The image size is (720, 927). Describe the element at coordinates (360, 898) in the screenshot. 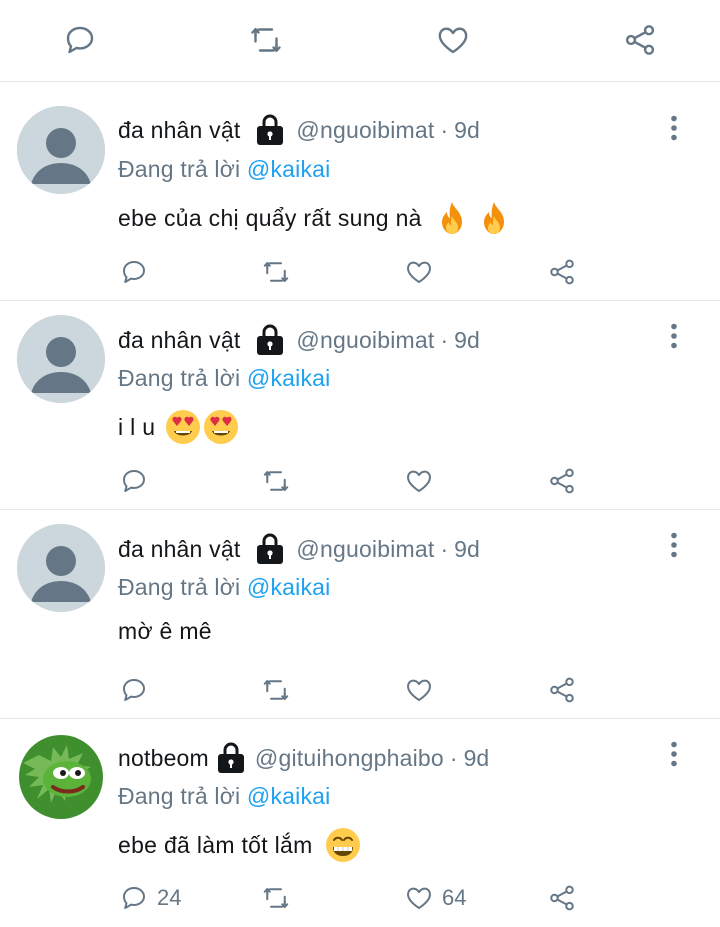

I see `tweet-action-bar: 24 64` at that location.